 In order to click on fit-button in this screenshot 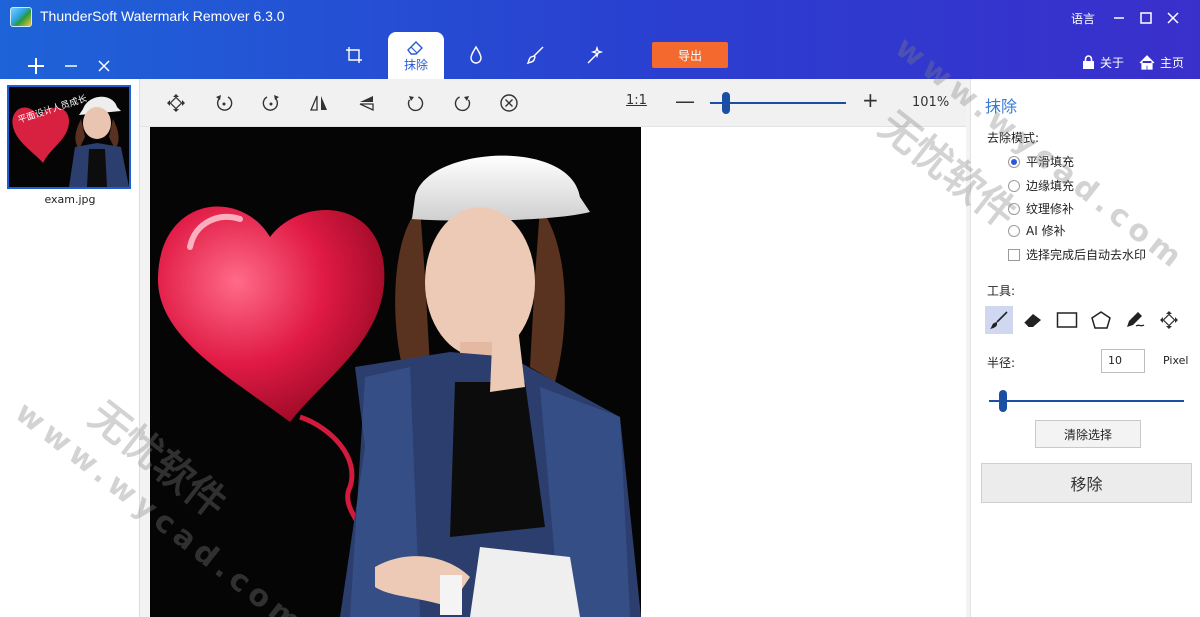, I will do `click(176, 103)`.